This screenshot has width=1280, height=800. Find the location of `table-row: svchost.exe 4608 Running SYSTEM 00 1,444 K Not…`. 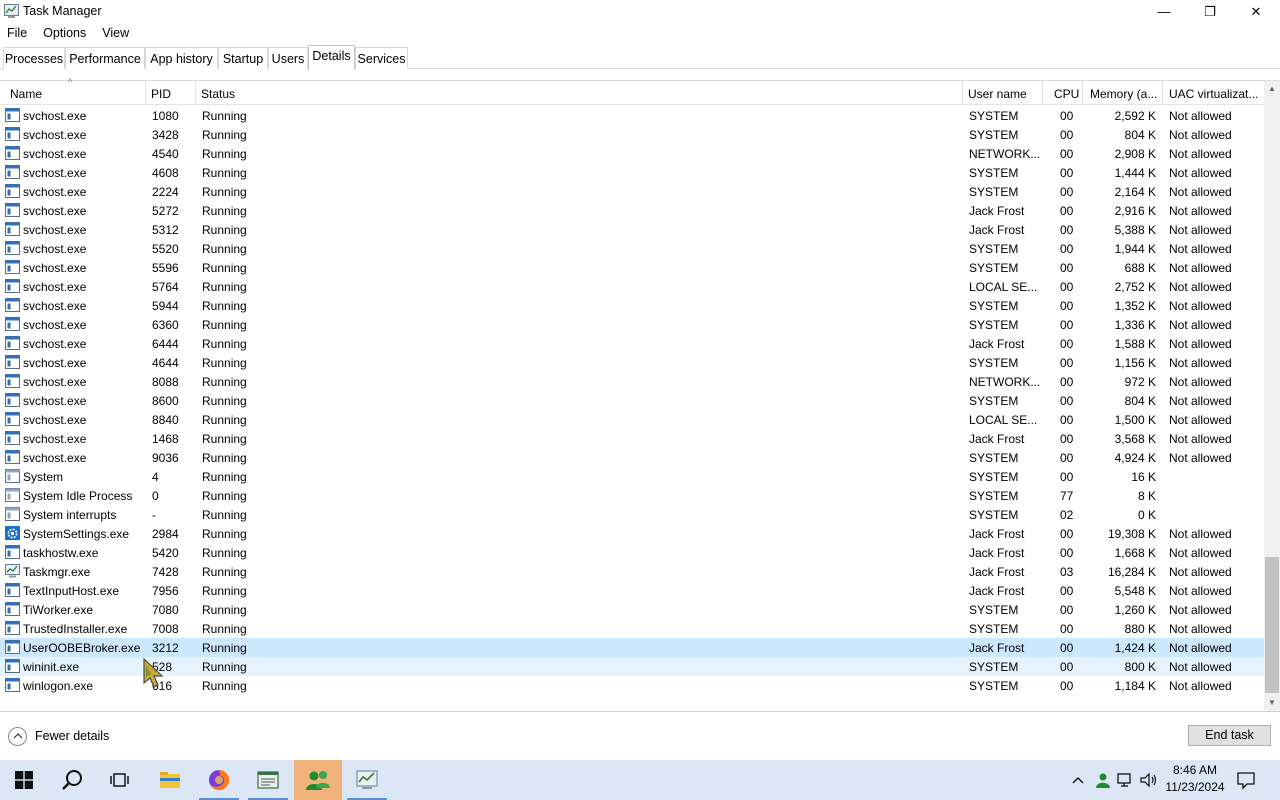

table-row: svchost.exe 4608 Running SYSTEM 00 1,444 K Not… is located at coordinates (632, 172).